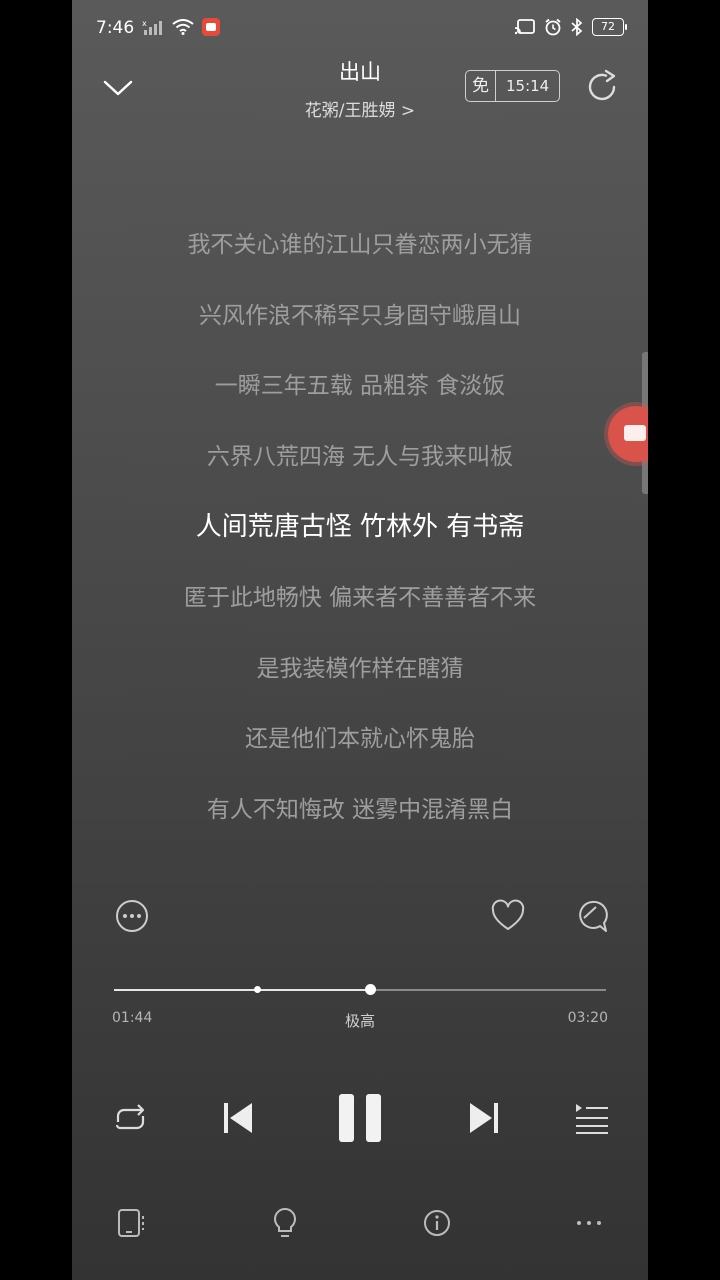  Describe the element at coordinates (242, 990) in the screenshot. I see `progress-fill` at that location.